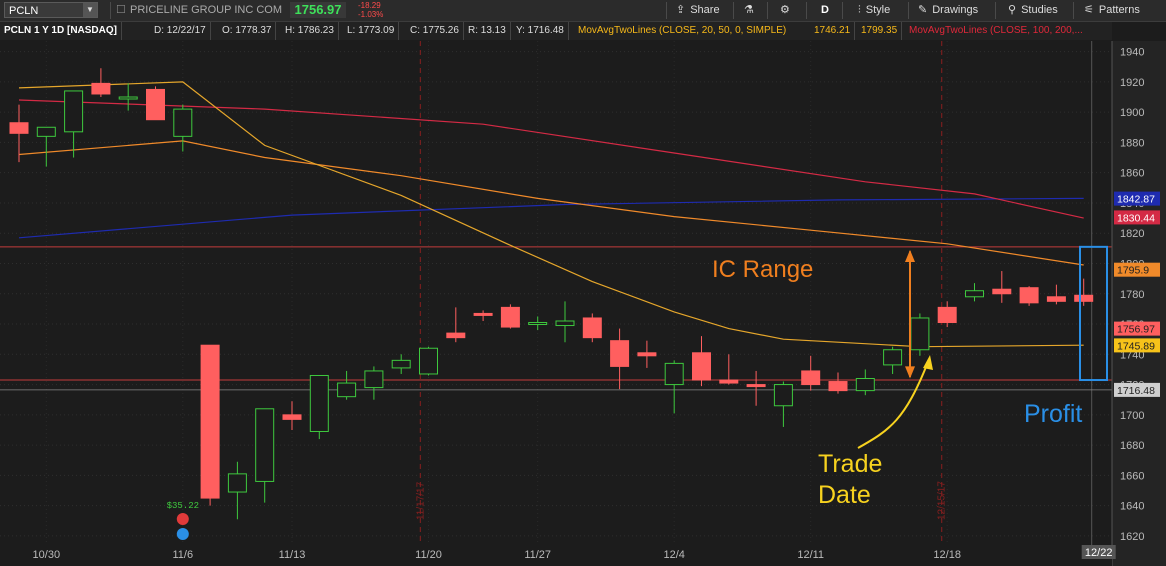 The image size is (1166, 566). Describe the element at coordinates (1033, 10) in the screenshot. I see `studies-button: ⚲ Studies` at that location.